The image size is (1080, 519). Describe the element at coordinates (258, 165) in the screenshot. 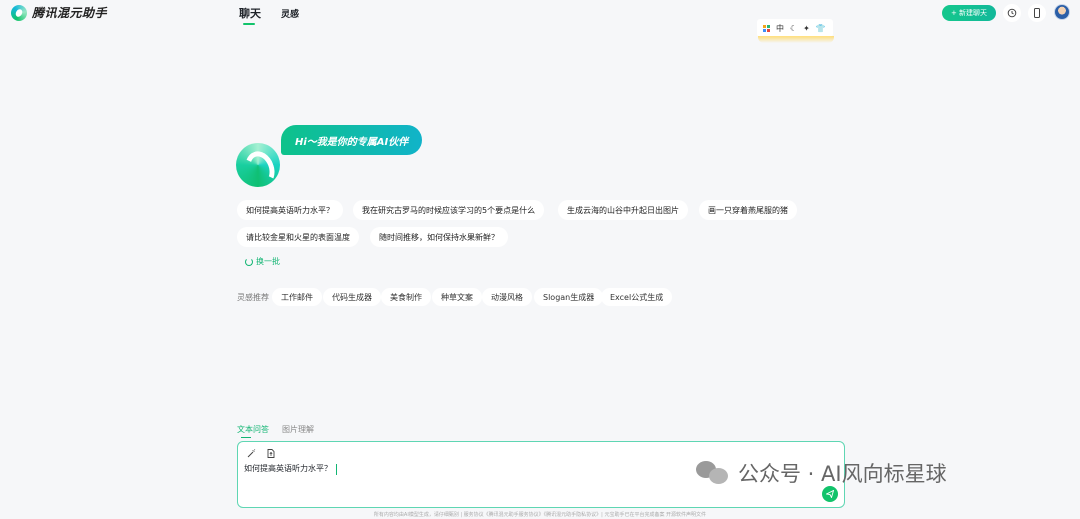

I see `hunyuan-avatar-icon` at that location.